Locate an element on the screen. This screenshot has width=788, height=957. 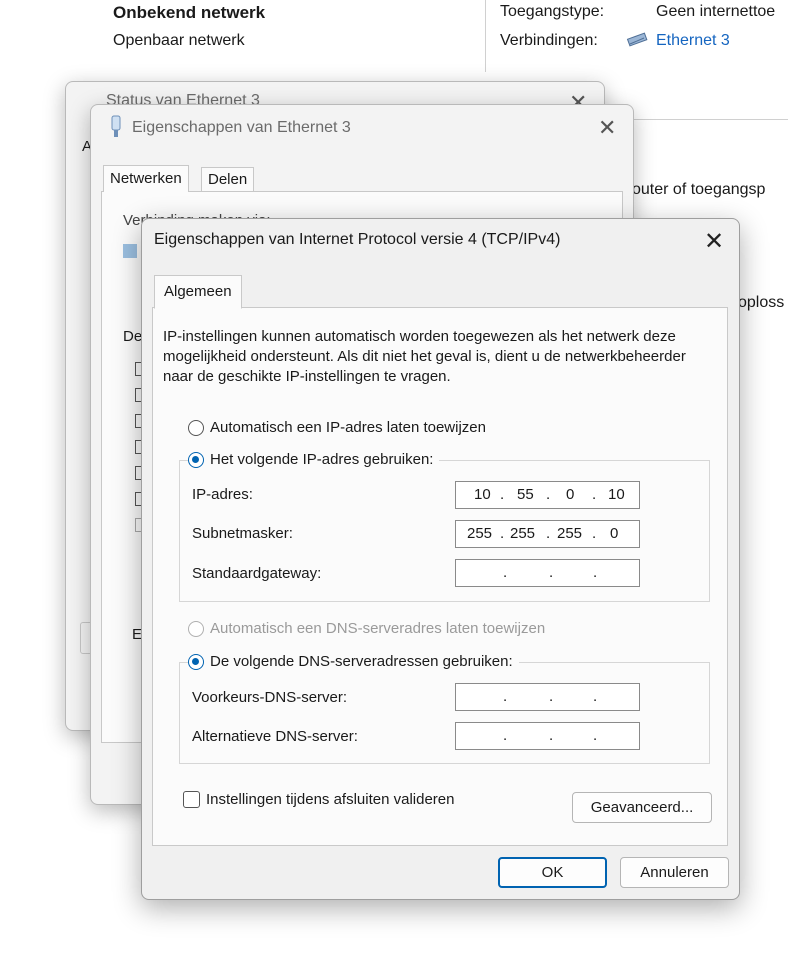
validate-label: Instellingen tijdens afsluiten valideren is located at coordinates (330, 799).